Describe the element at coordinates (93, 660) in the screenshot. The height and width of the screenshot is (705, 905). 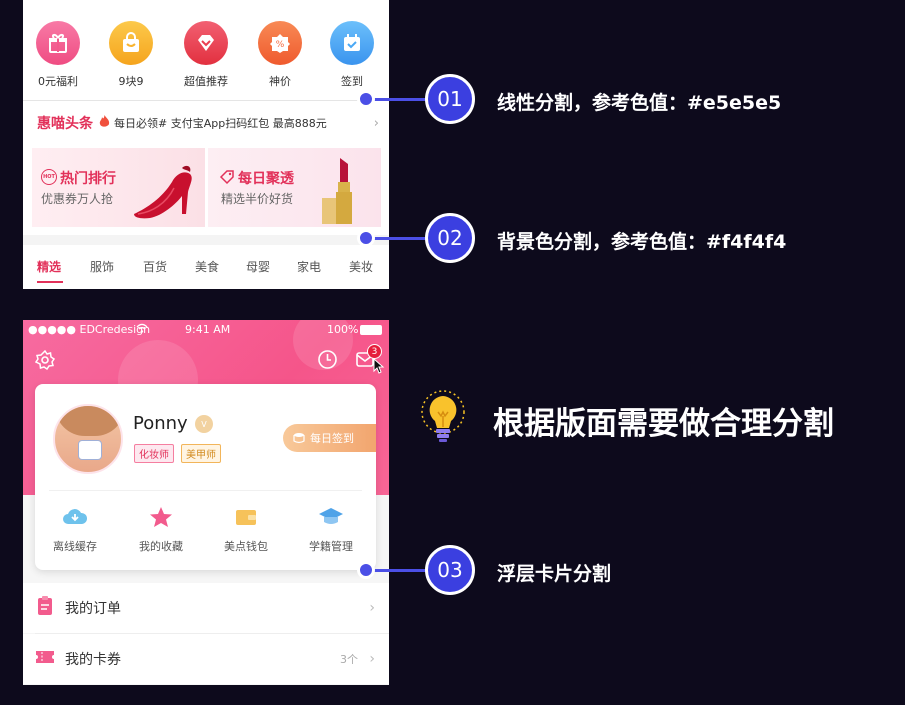
I see `list-label: 我的卡券` at that location.